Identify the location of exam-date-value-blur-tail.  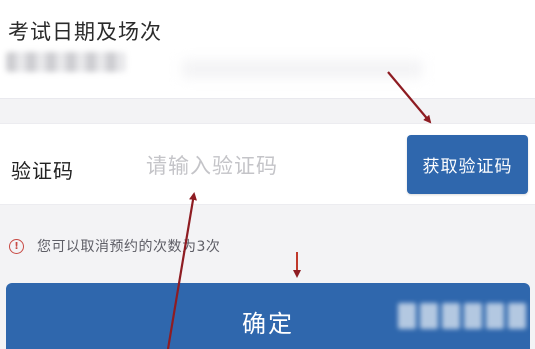
(302, 69).